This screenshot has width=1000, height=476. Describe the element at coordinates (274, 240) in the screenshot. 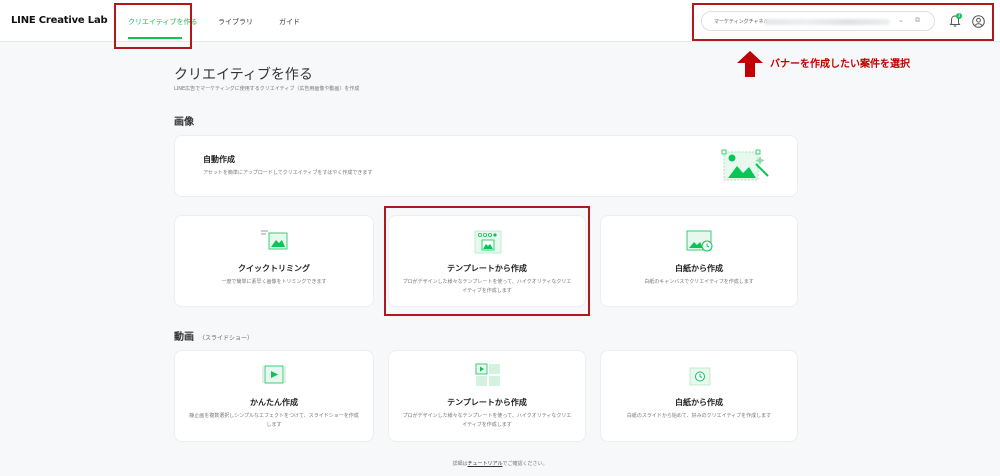

I see `image-trim-icon` at that location.